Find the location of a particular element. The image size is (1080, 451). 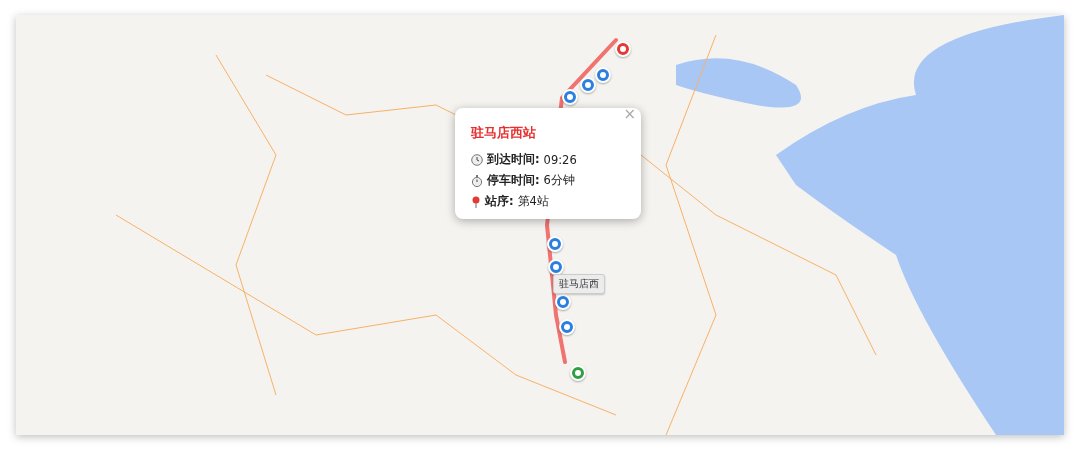

info-label: 站序: is located at coordinates (499, 201).